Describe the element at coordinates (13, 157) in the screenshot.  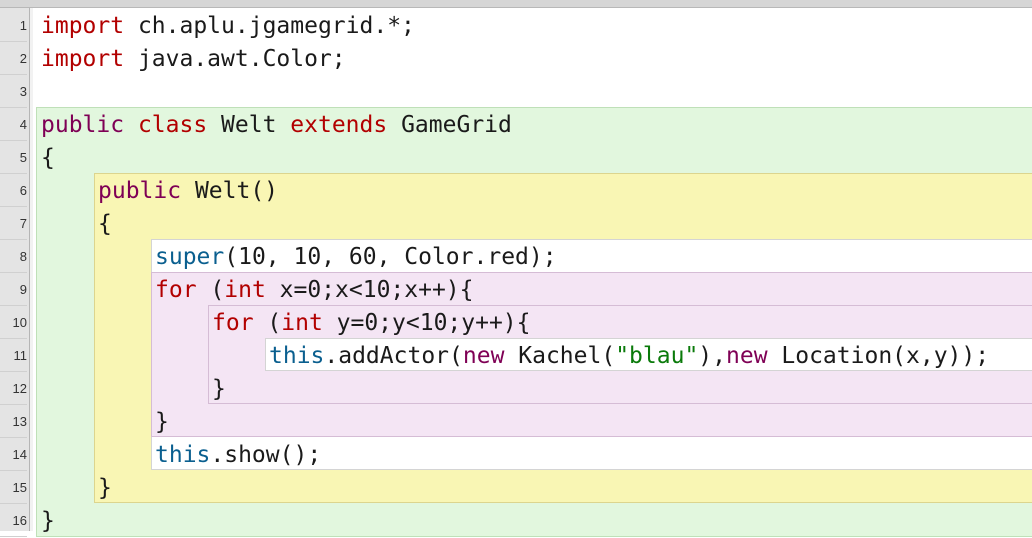
I see `line-number: 5` at that location.